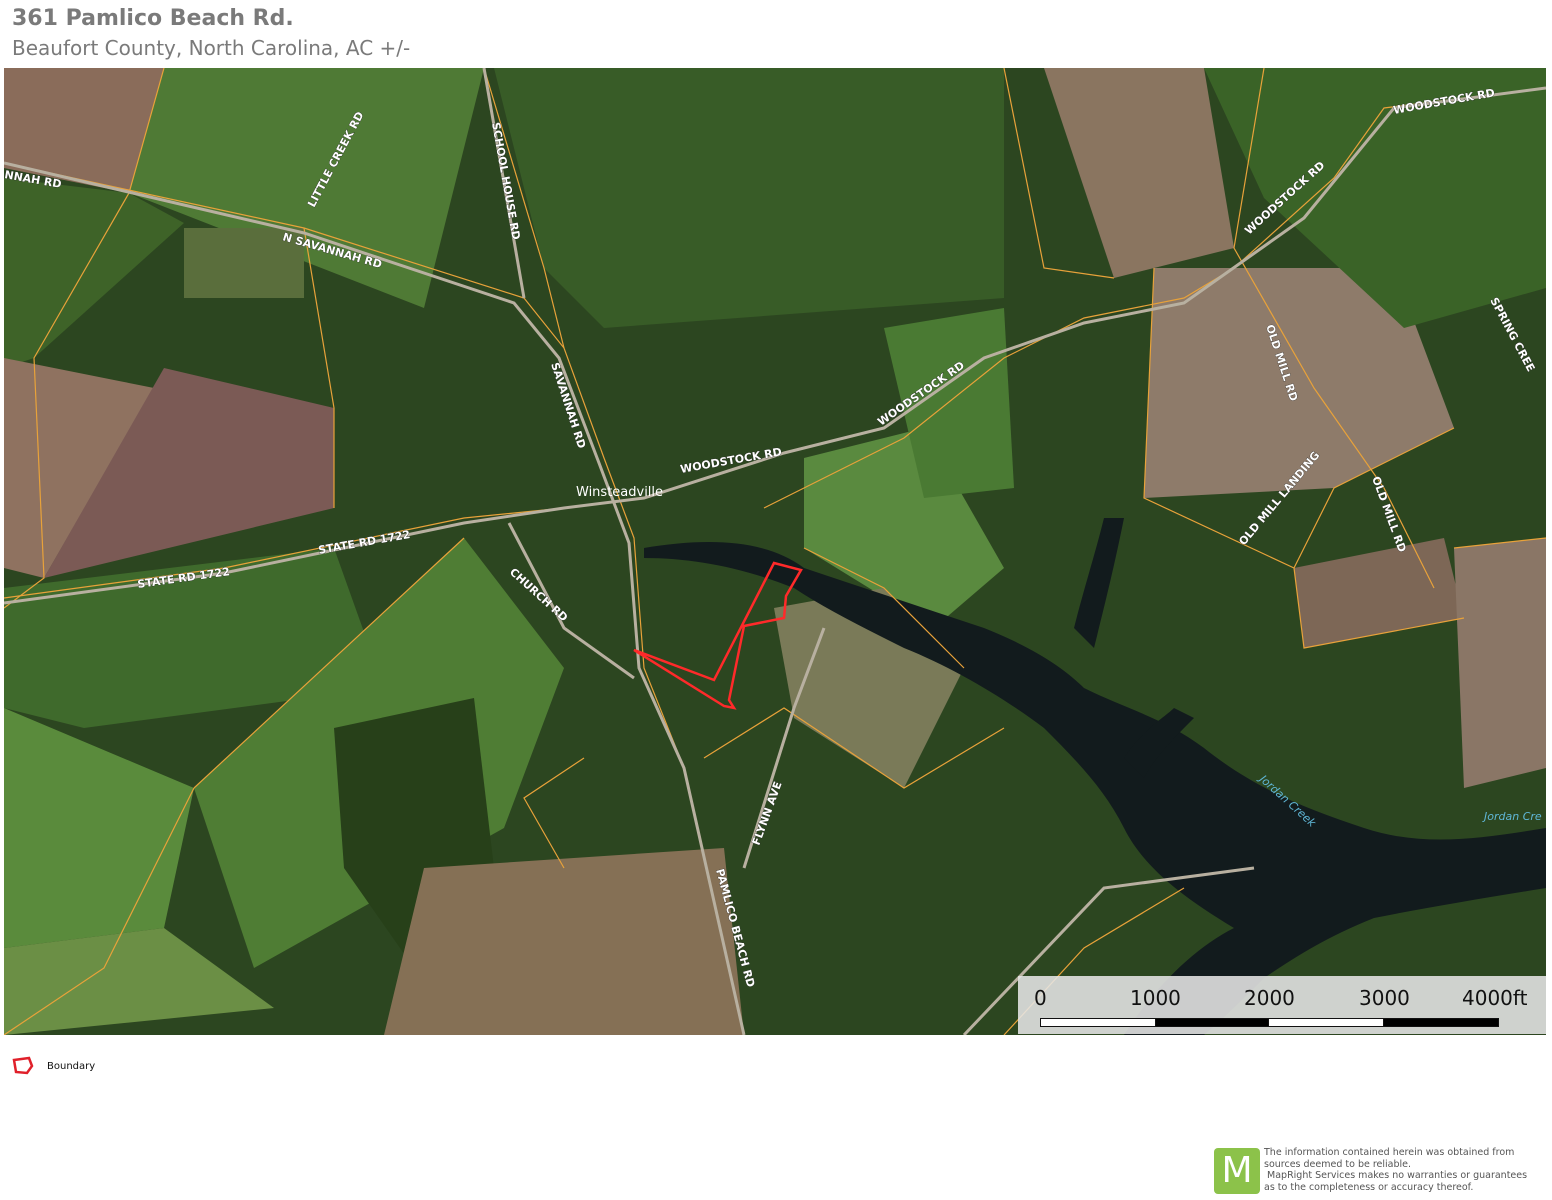 Image resolution: width=1552 pixels, height=1200 pixels. Describe the element at coordinates (211, 48) in the screenshot. I see `page-subtitle: Beaufort County, North Carolina, AC +/-` at that location.